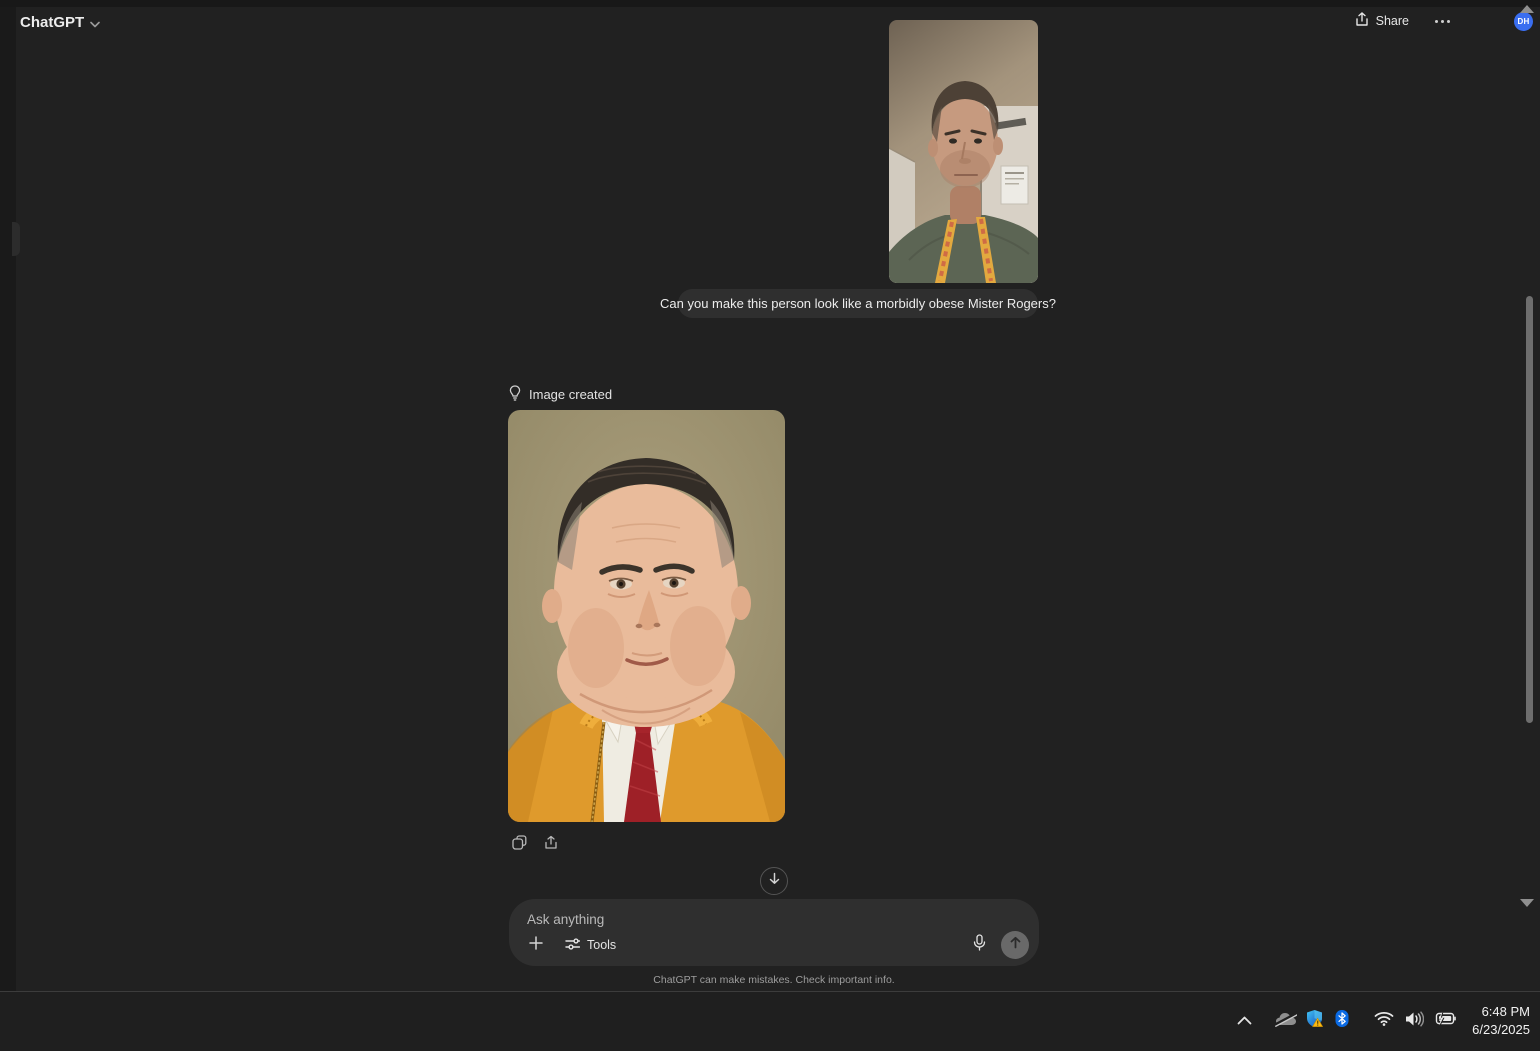 Image resolution: width=1540 pixels, height=1051 pixels. I want to click on attach-button, so click(536, 945).